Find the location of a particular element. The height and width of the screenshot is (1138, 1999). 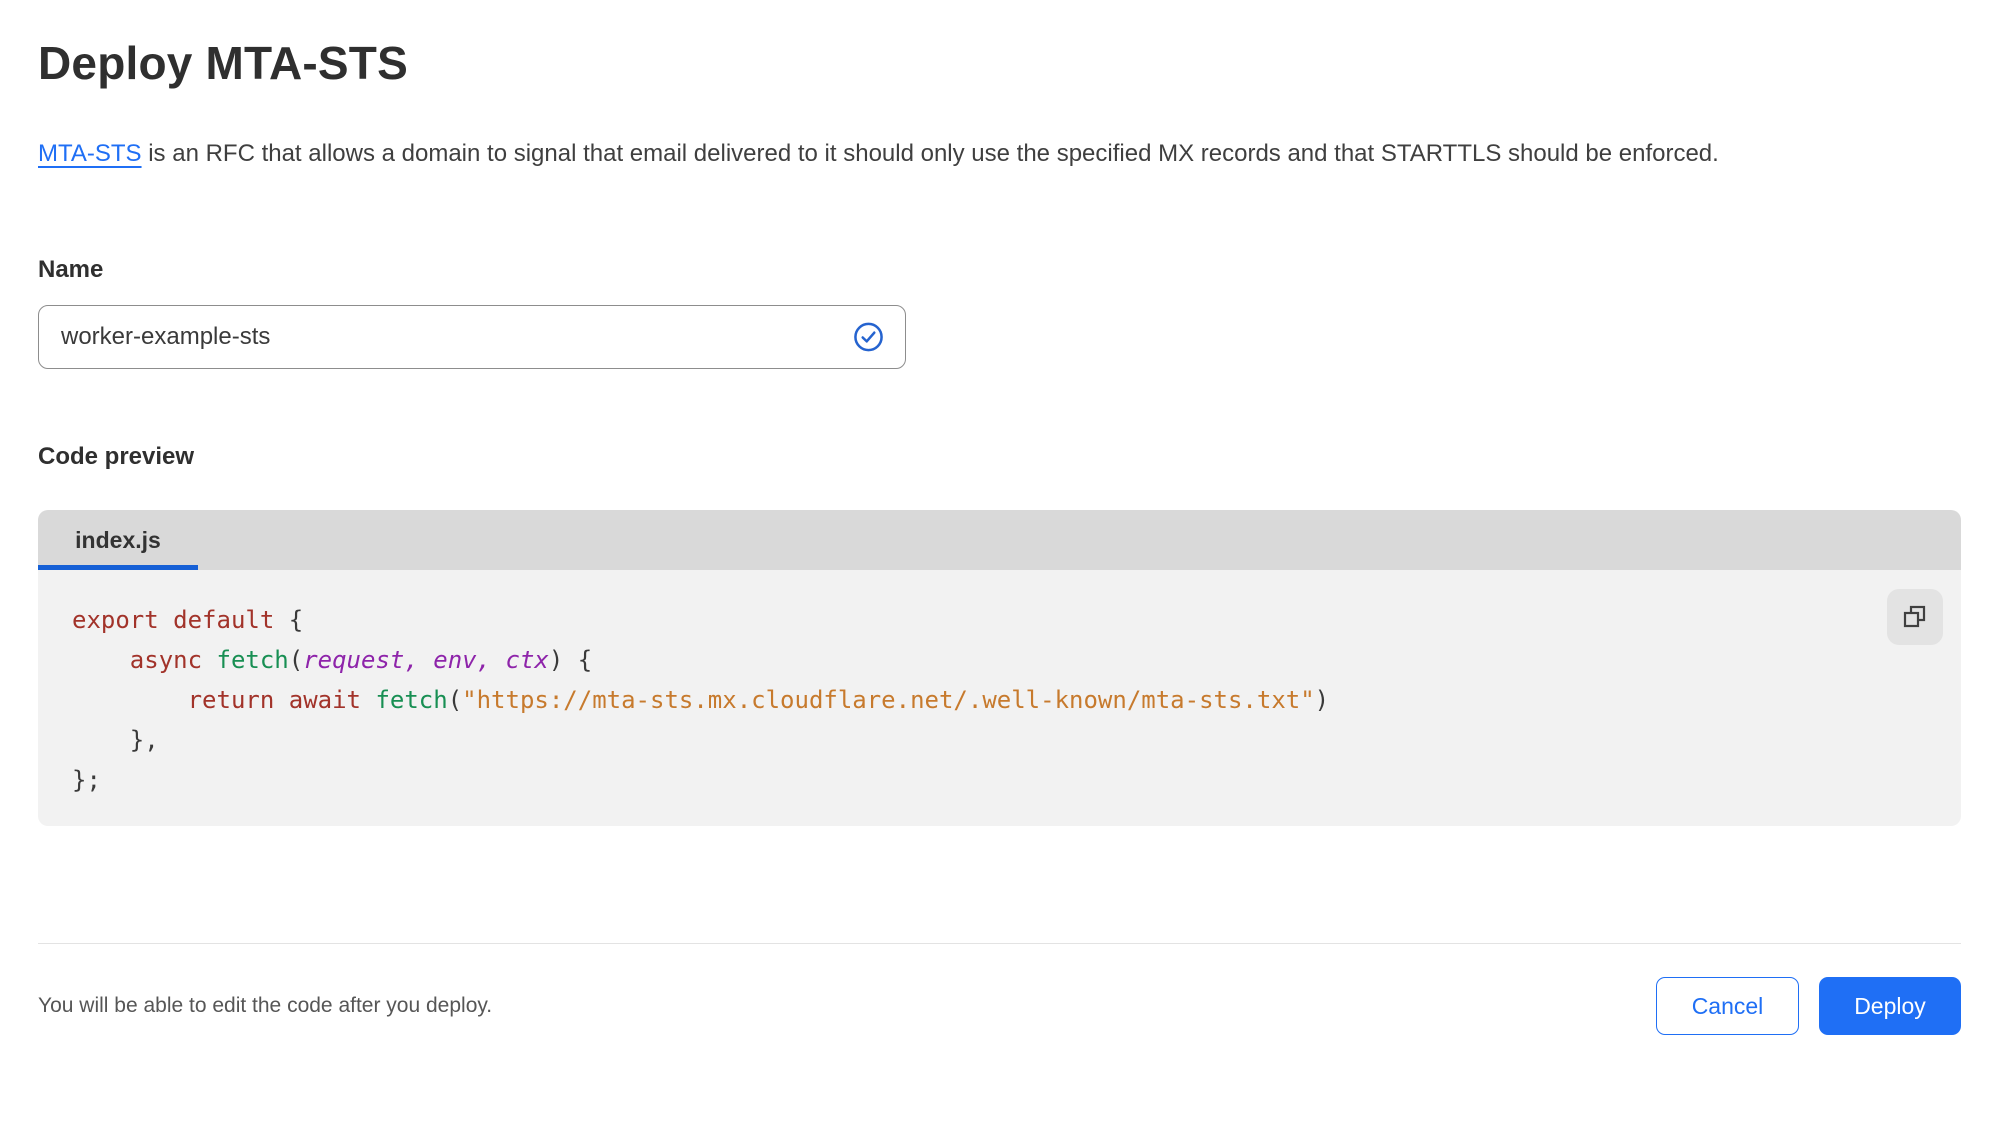

tab-index-js: index.js is located at coordinates (118, 540).